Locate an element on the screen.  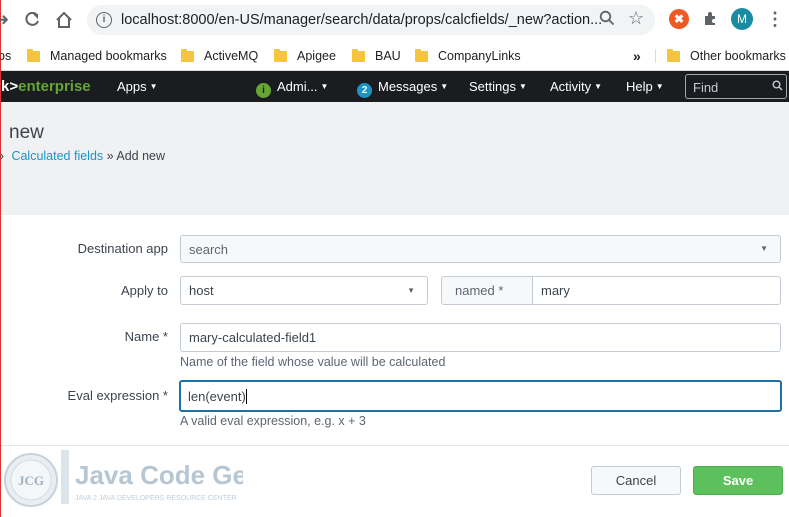
messages-count-badge: 2 is located at coordinates (364, 90).